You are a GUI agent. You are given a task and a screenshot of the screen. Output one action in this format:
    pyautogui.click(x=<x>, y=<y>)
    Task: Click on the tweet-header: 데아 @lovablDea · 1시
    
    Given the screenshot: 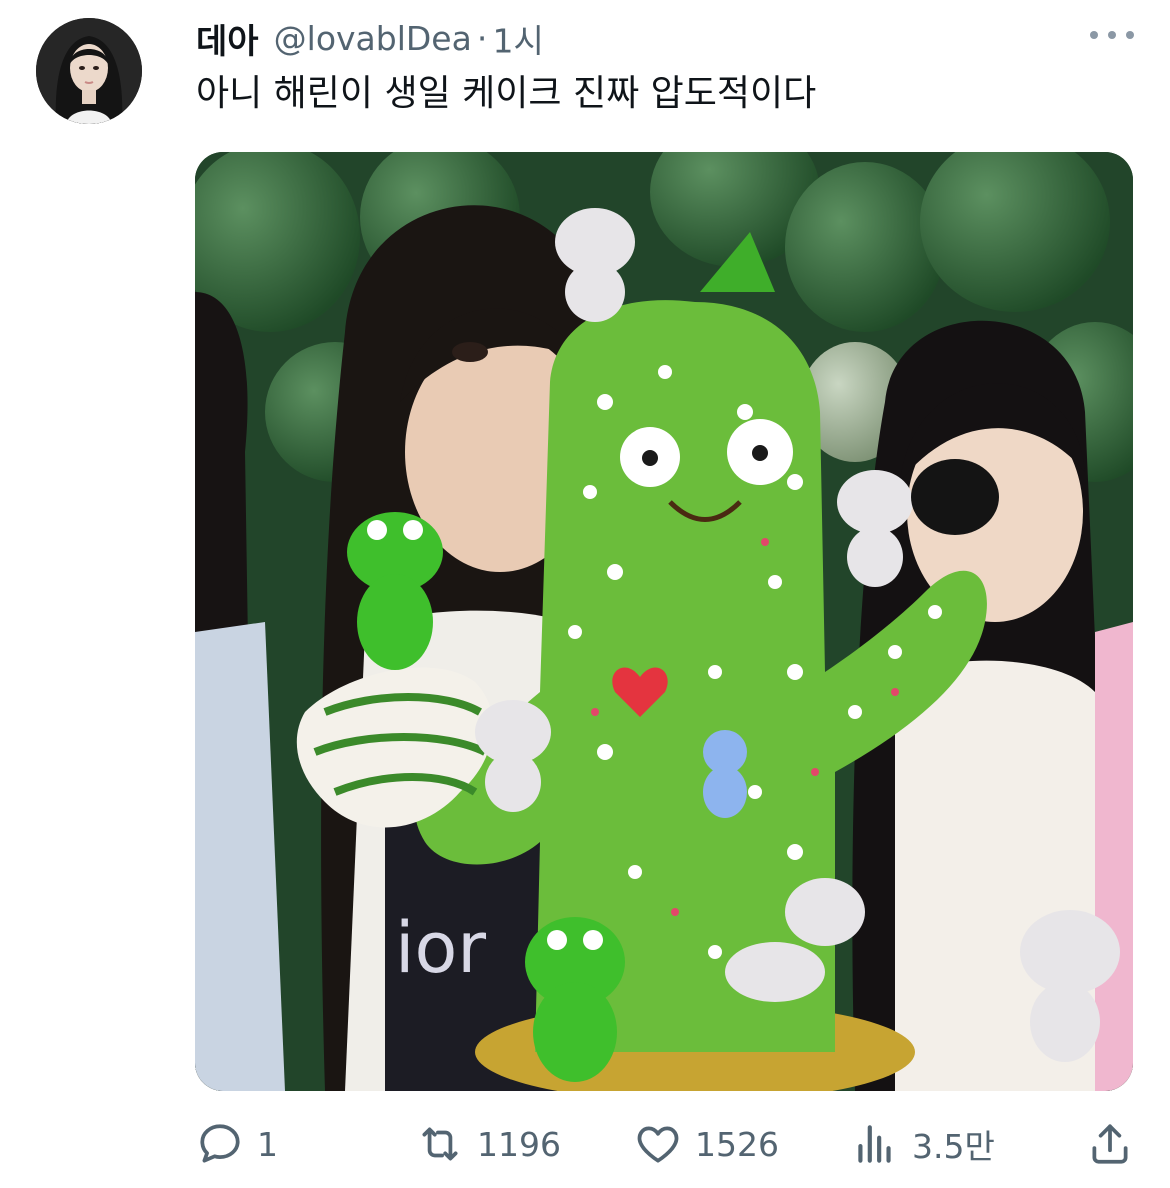 What is the action you would take?
    pyautogui.click(x=668, y=39)
    